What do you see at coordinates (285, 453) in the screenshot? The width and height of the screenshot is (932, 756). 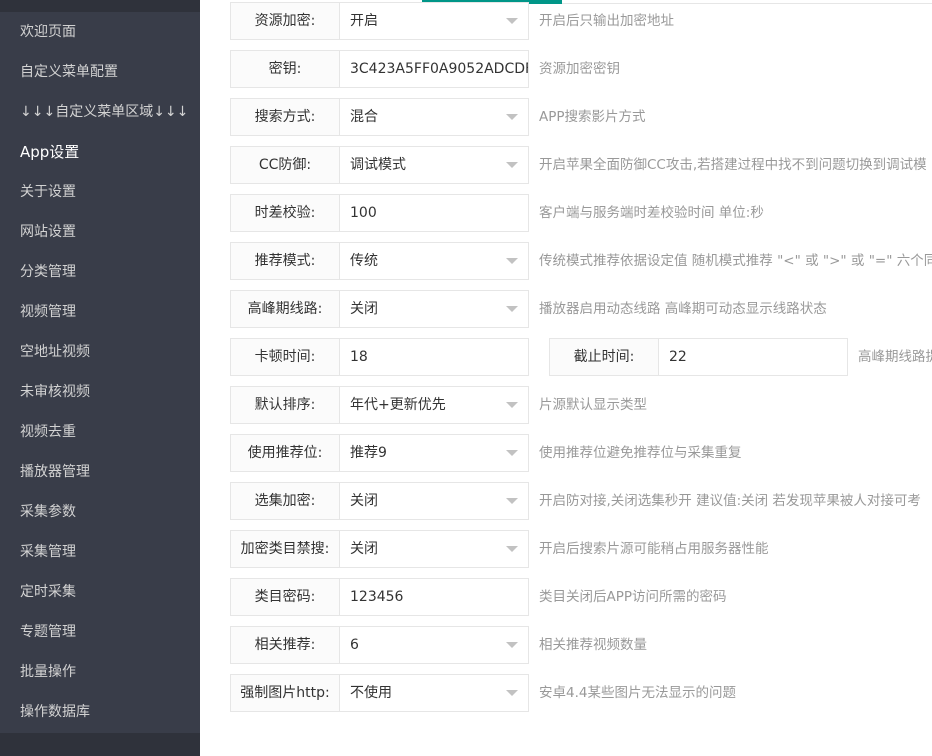 I see `field-label: 使用推荐位:` at bounding box center [285, 453].